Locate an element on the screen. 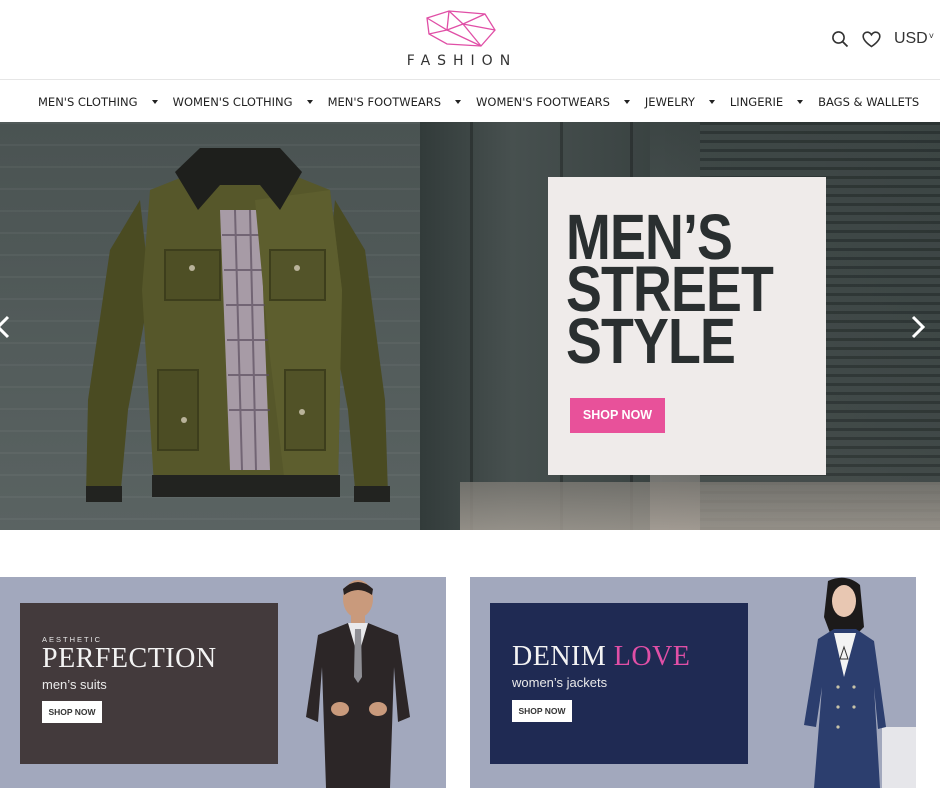 The width and height of the screenshot is (940, 788). site-header: FASHION USD ˅ is located at coordinates (470, 40).